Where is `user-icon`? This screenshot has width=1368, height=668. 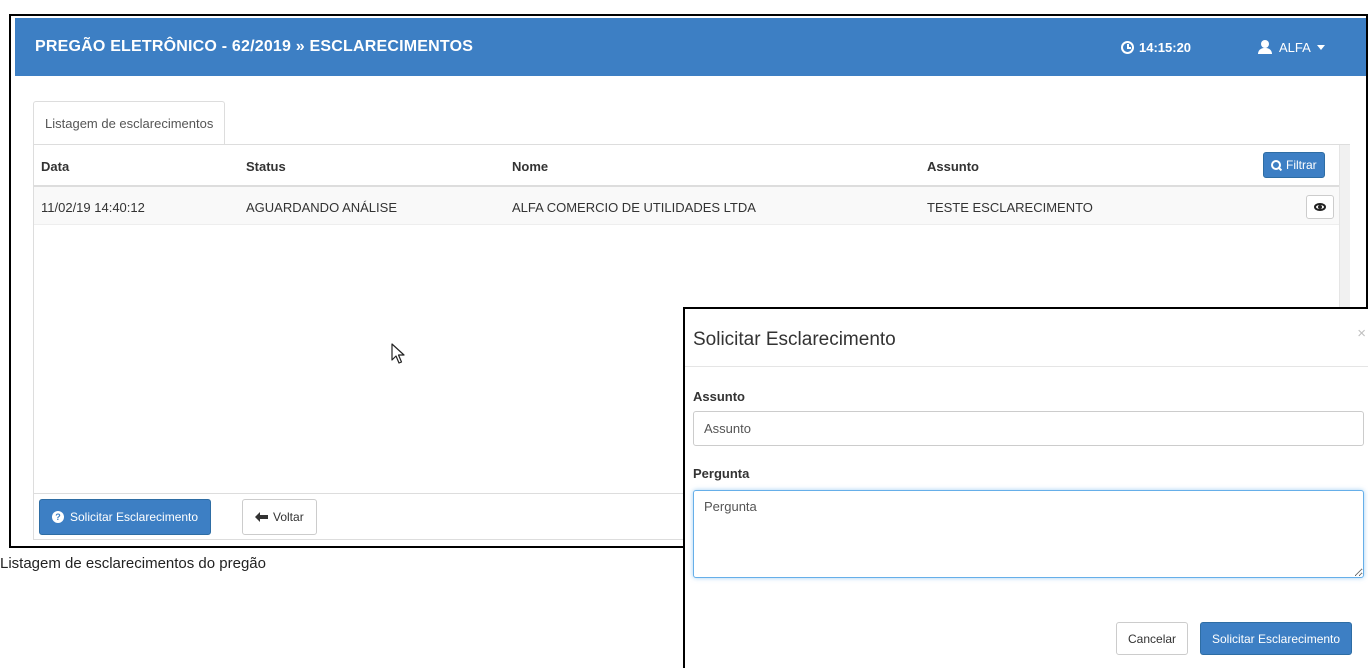 user-icon is located at coordinates (1265, 47).